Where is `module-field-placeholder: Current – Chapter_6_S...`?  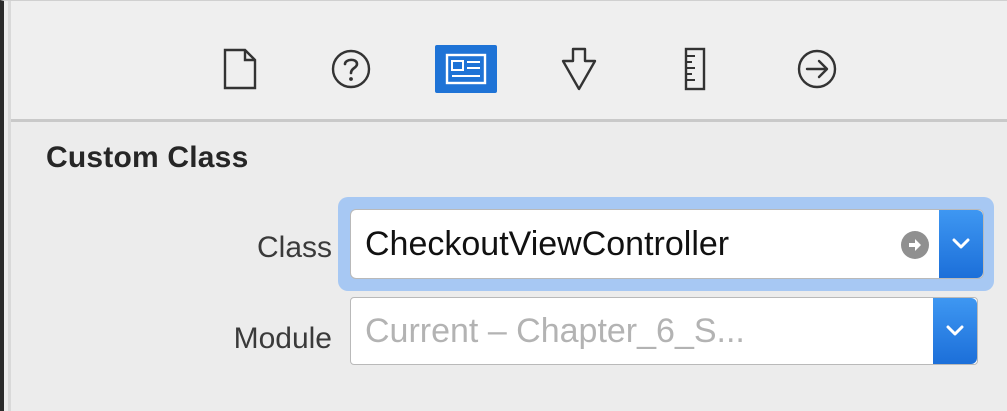
module-field-placeholder: Current – Chapter_6_S... is located at coordinates (555, 331).